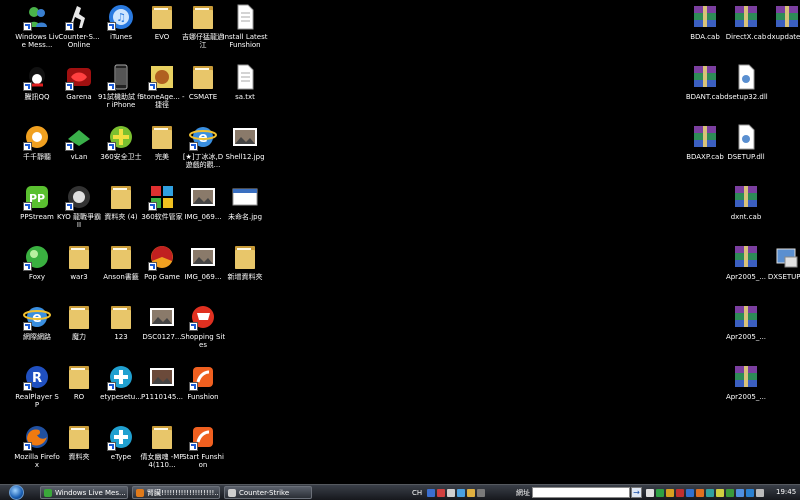 The height and width of the screenshot is (500, 800). Describe the element at coordinates (37, 197) in the screenshot. I see `pps-icon: PP` at that location.